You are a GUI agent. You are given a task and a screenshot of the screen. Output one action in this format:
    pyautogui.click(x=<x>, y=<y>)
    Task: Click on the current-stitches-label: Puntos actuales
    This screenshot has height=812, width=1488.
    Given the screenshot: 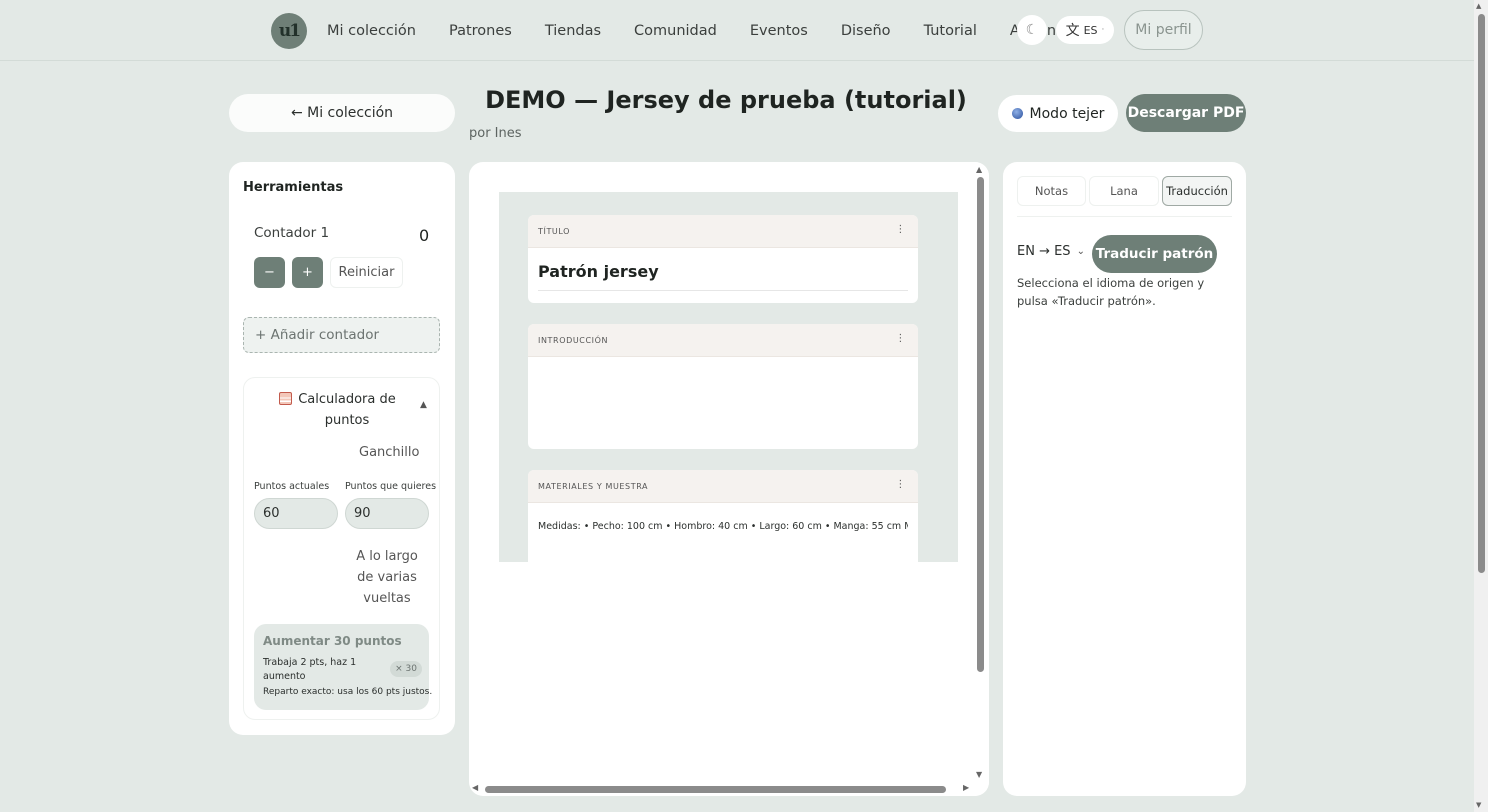 What is the action you would take?
    pyautogui.click(x=292, y=486)
    